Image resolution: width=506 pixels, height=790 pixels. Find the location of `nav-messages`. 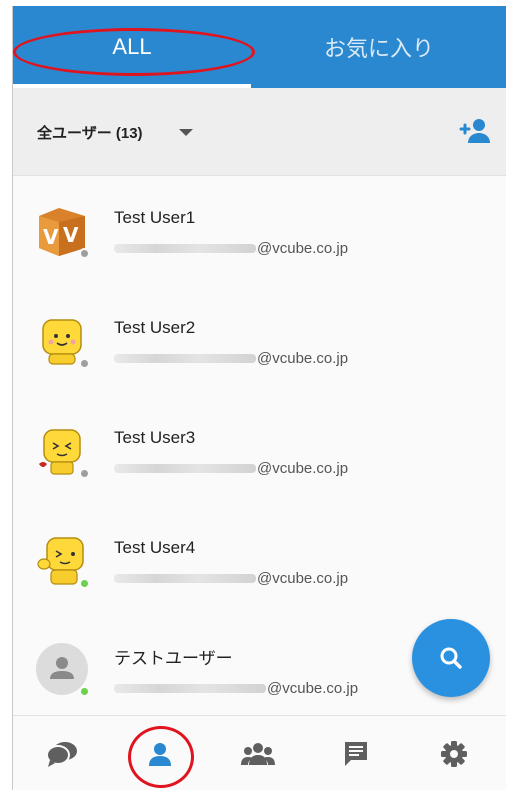

nav-messages is located at coordinates (356, 753).